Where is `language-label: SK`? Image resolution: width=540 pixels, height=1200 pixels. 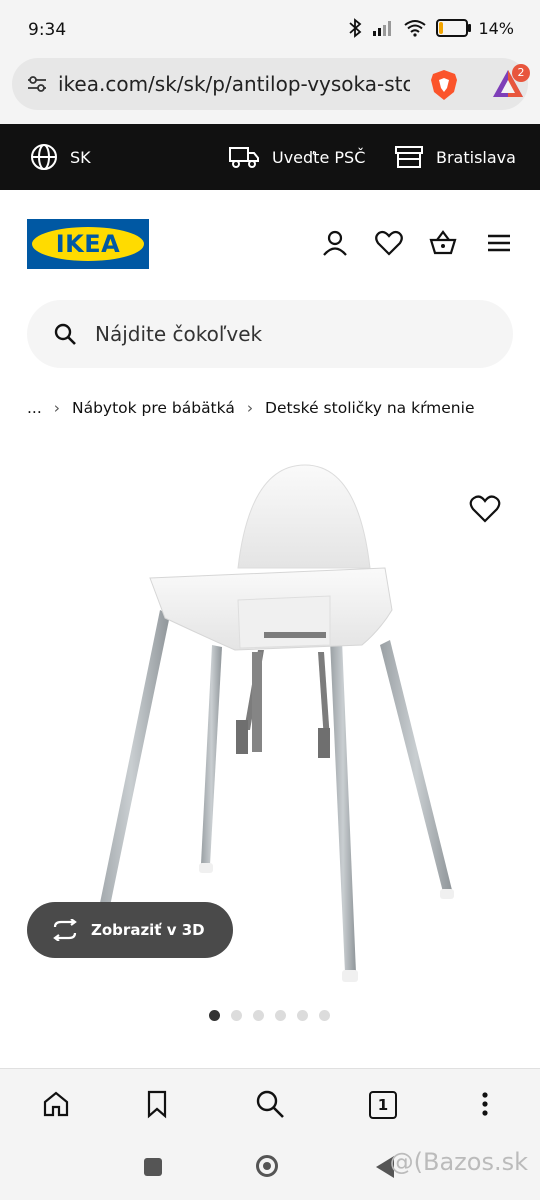 language-label: SK is located at coordinates (80, 157).